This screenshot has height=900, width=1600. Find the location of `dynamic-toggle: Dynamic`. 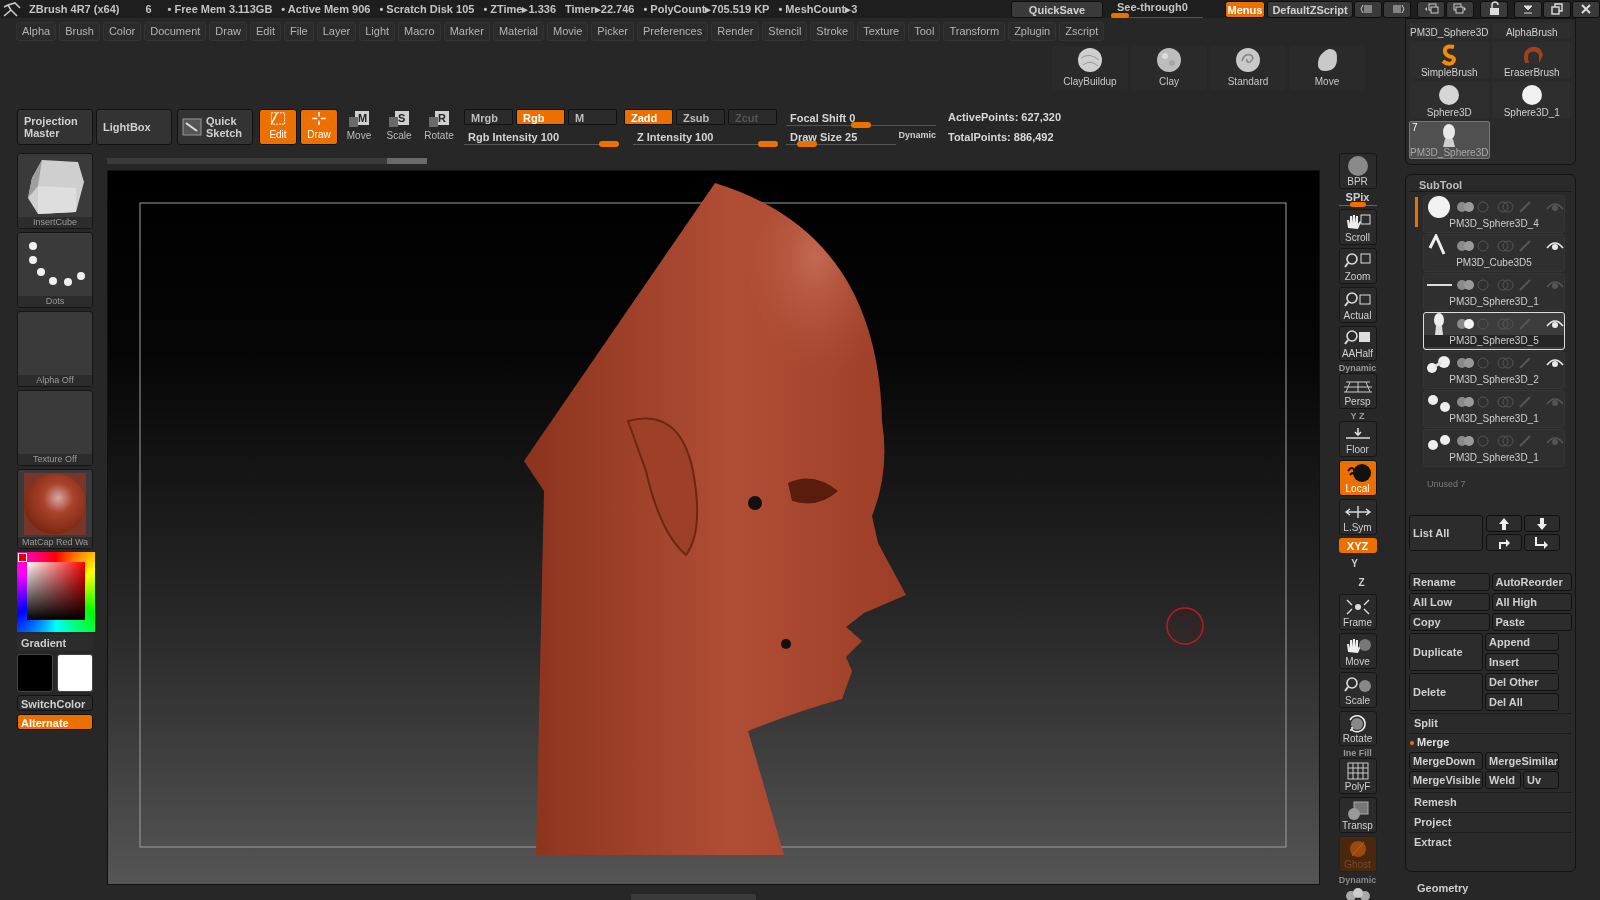

dynamic-toggle: Dynamic is located at coordinates (916, 136).